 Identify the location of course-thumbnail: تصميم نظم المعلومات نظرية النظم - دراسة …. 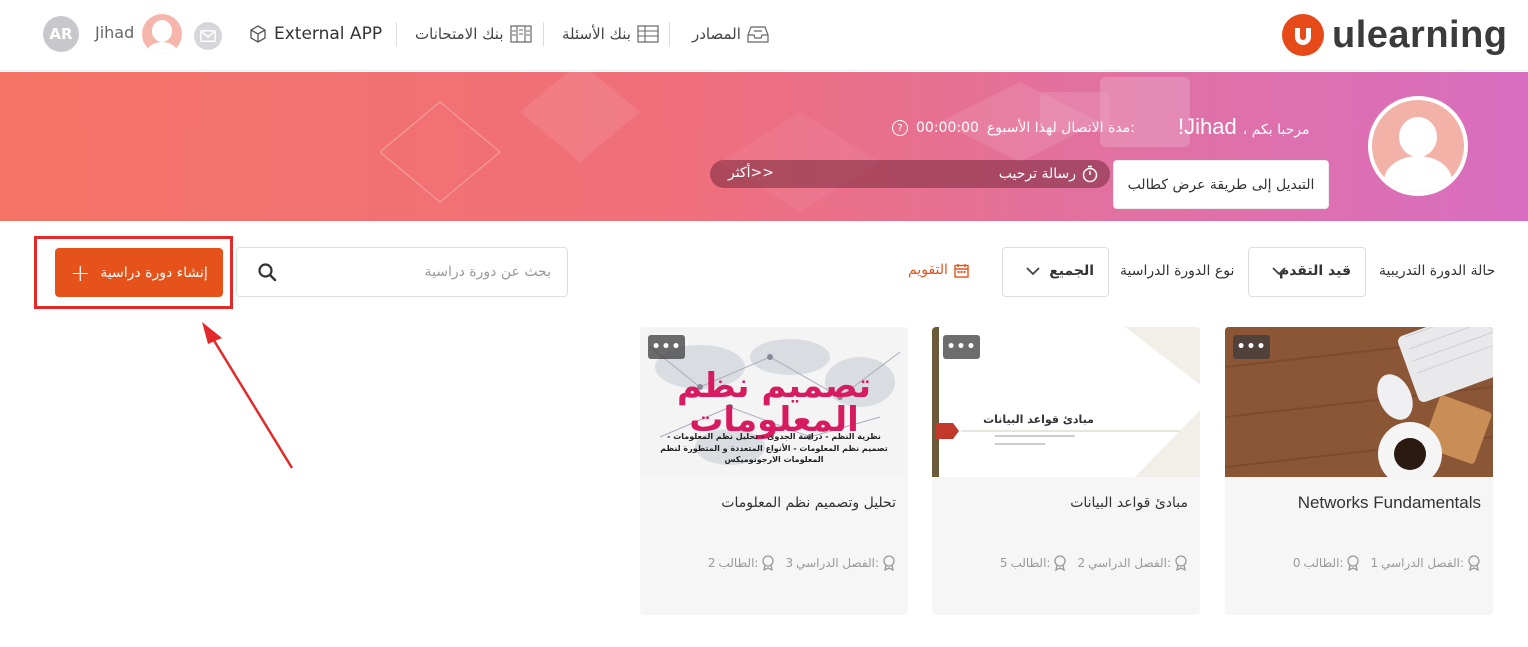
(774, 402).